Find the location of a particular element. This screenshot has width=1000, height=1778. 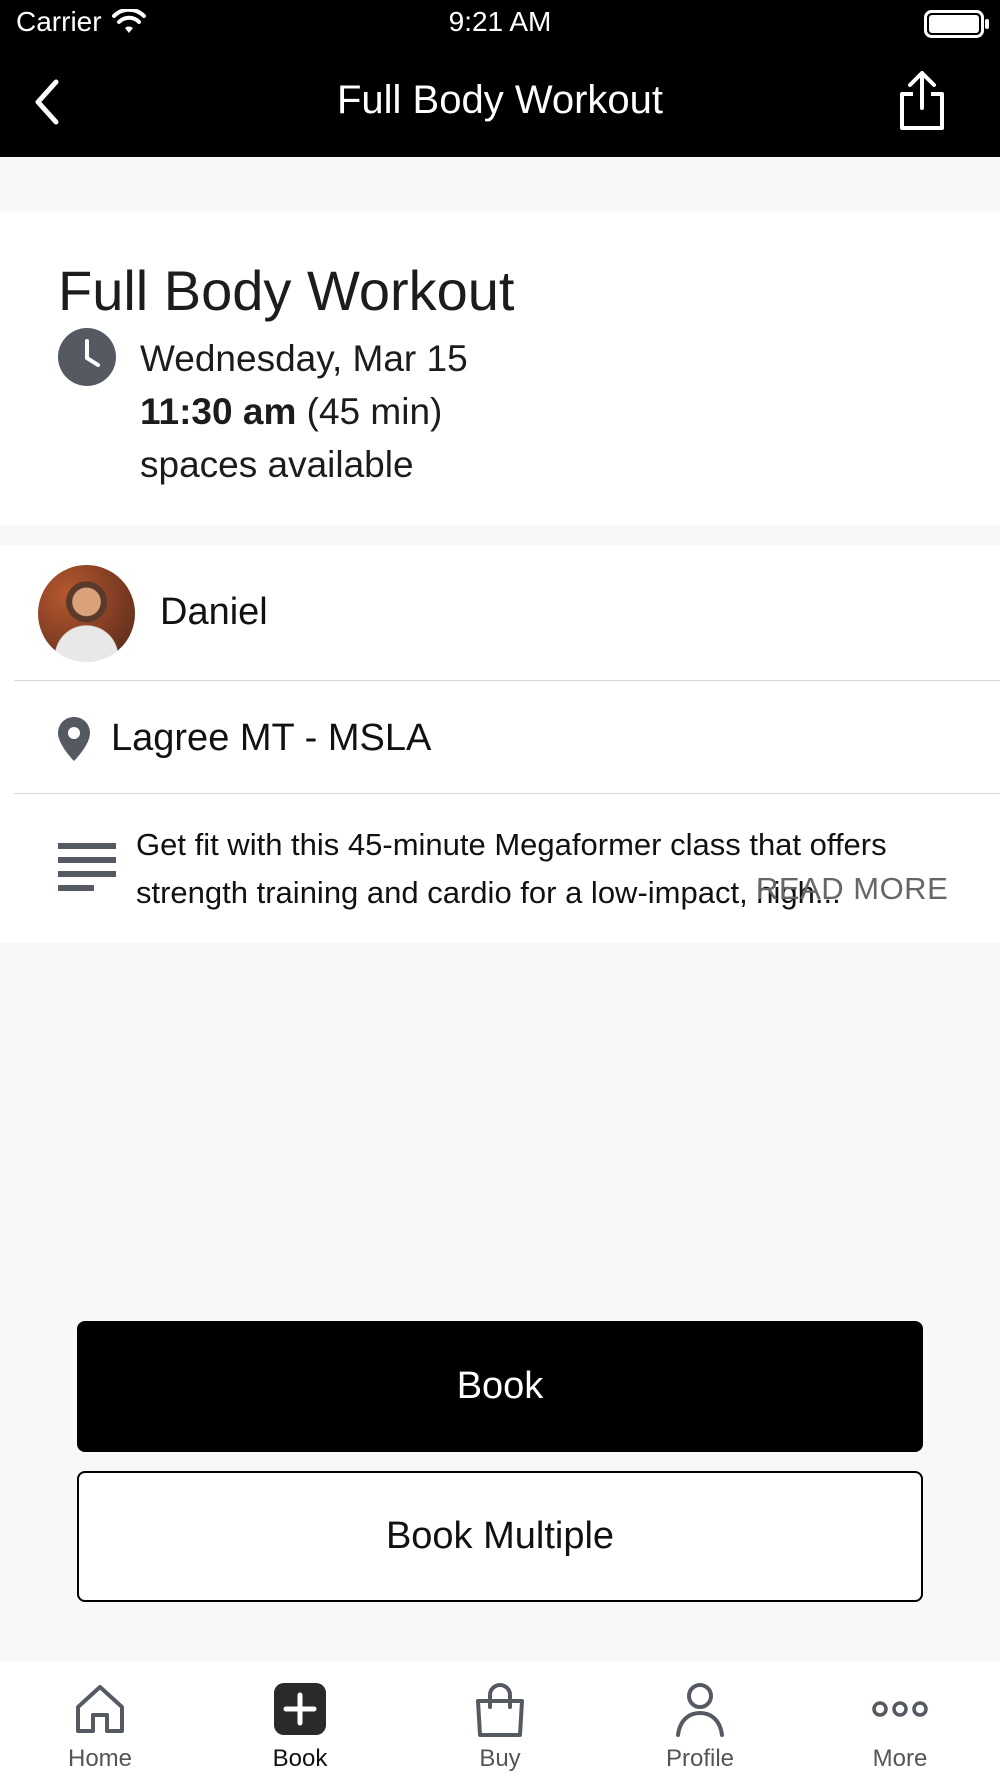

shopping-bag-icon is located at coordinates (500, 1710).